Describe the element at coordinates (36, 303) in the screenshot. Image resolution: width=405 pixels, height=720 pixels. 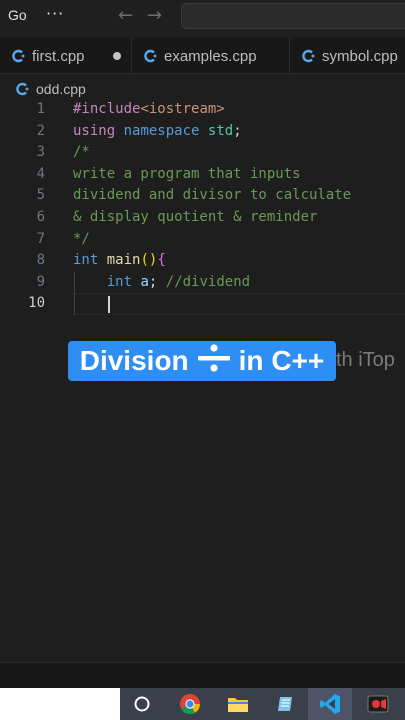
I see `line-number: 10` at that location.